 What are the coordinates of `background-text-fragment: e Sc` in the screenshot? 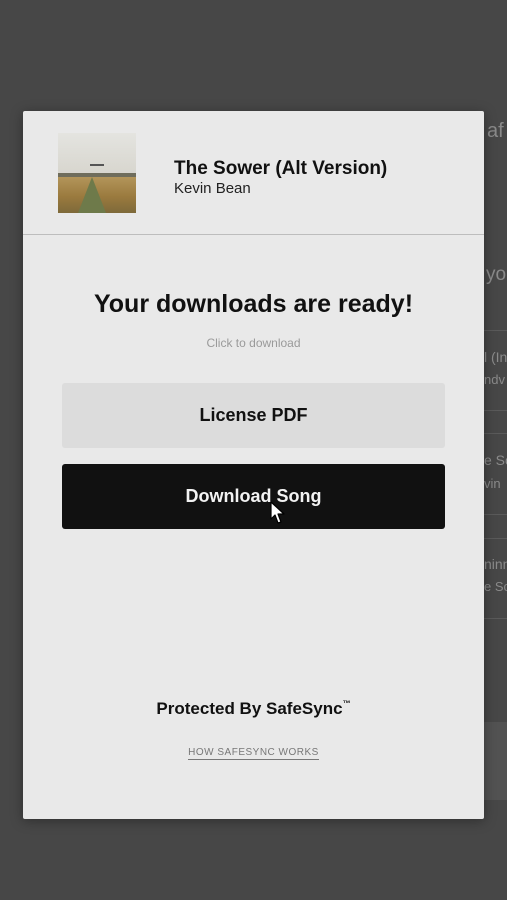 It's located at (495, 586).